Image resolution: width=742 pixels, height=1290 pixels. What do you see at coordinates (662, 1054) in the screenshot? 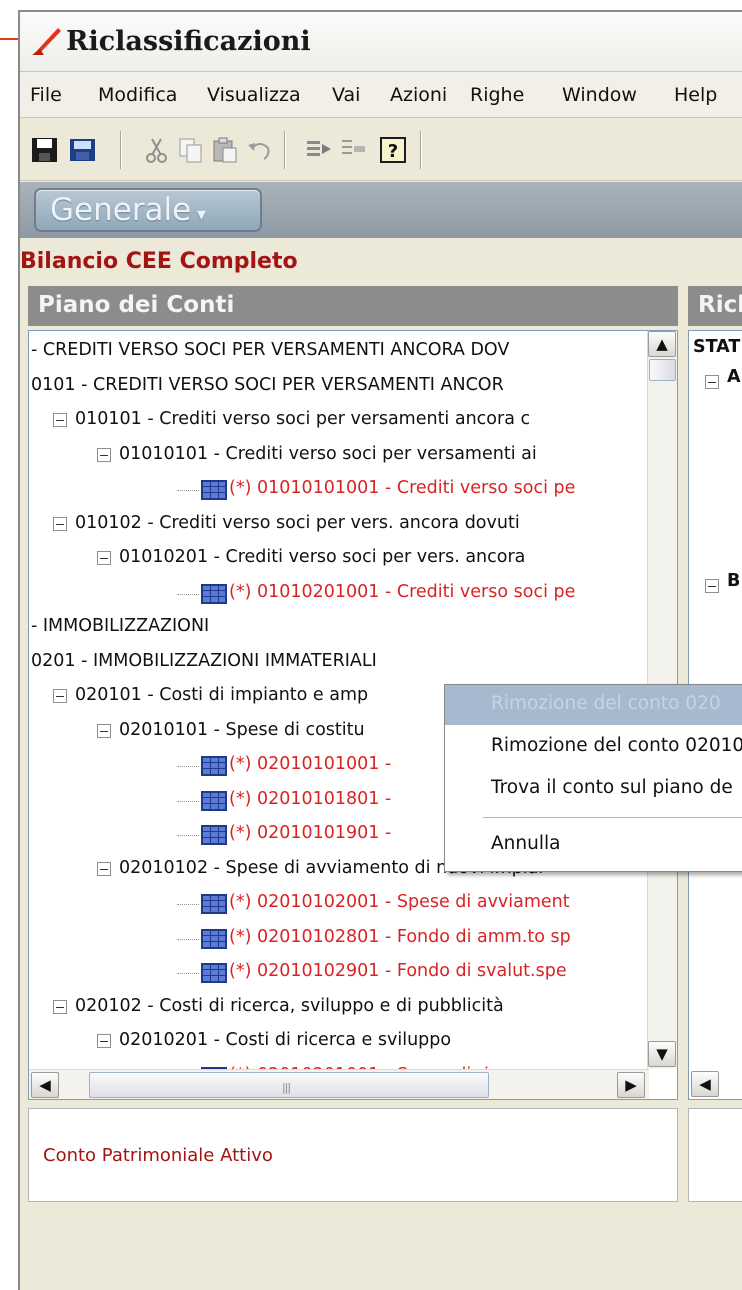
I see `scroll-down-button: ▼` at bounding box center [662, 1054].